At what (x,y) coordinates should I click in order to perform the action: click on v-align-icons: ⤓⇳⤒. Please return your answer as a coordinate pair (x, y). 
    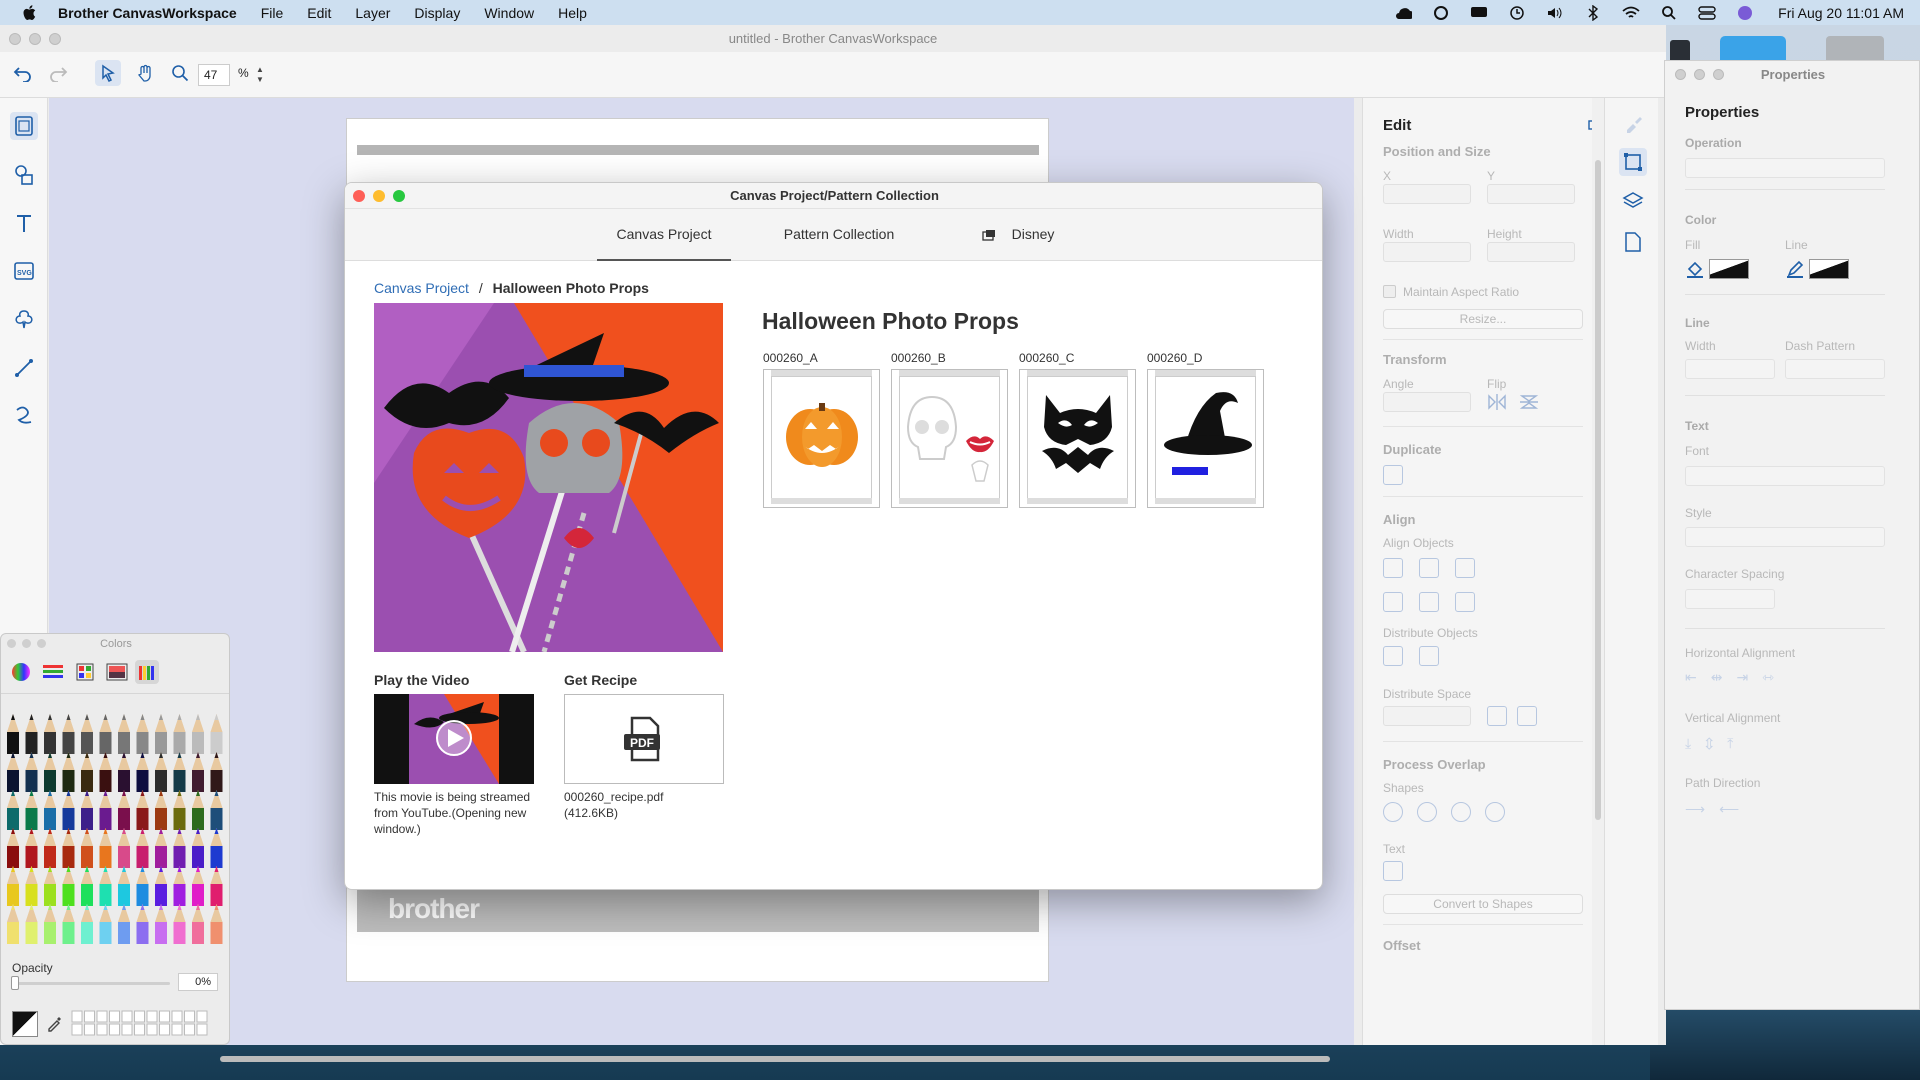
    Looking at the image, I should click on (1716, 743).